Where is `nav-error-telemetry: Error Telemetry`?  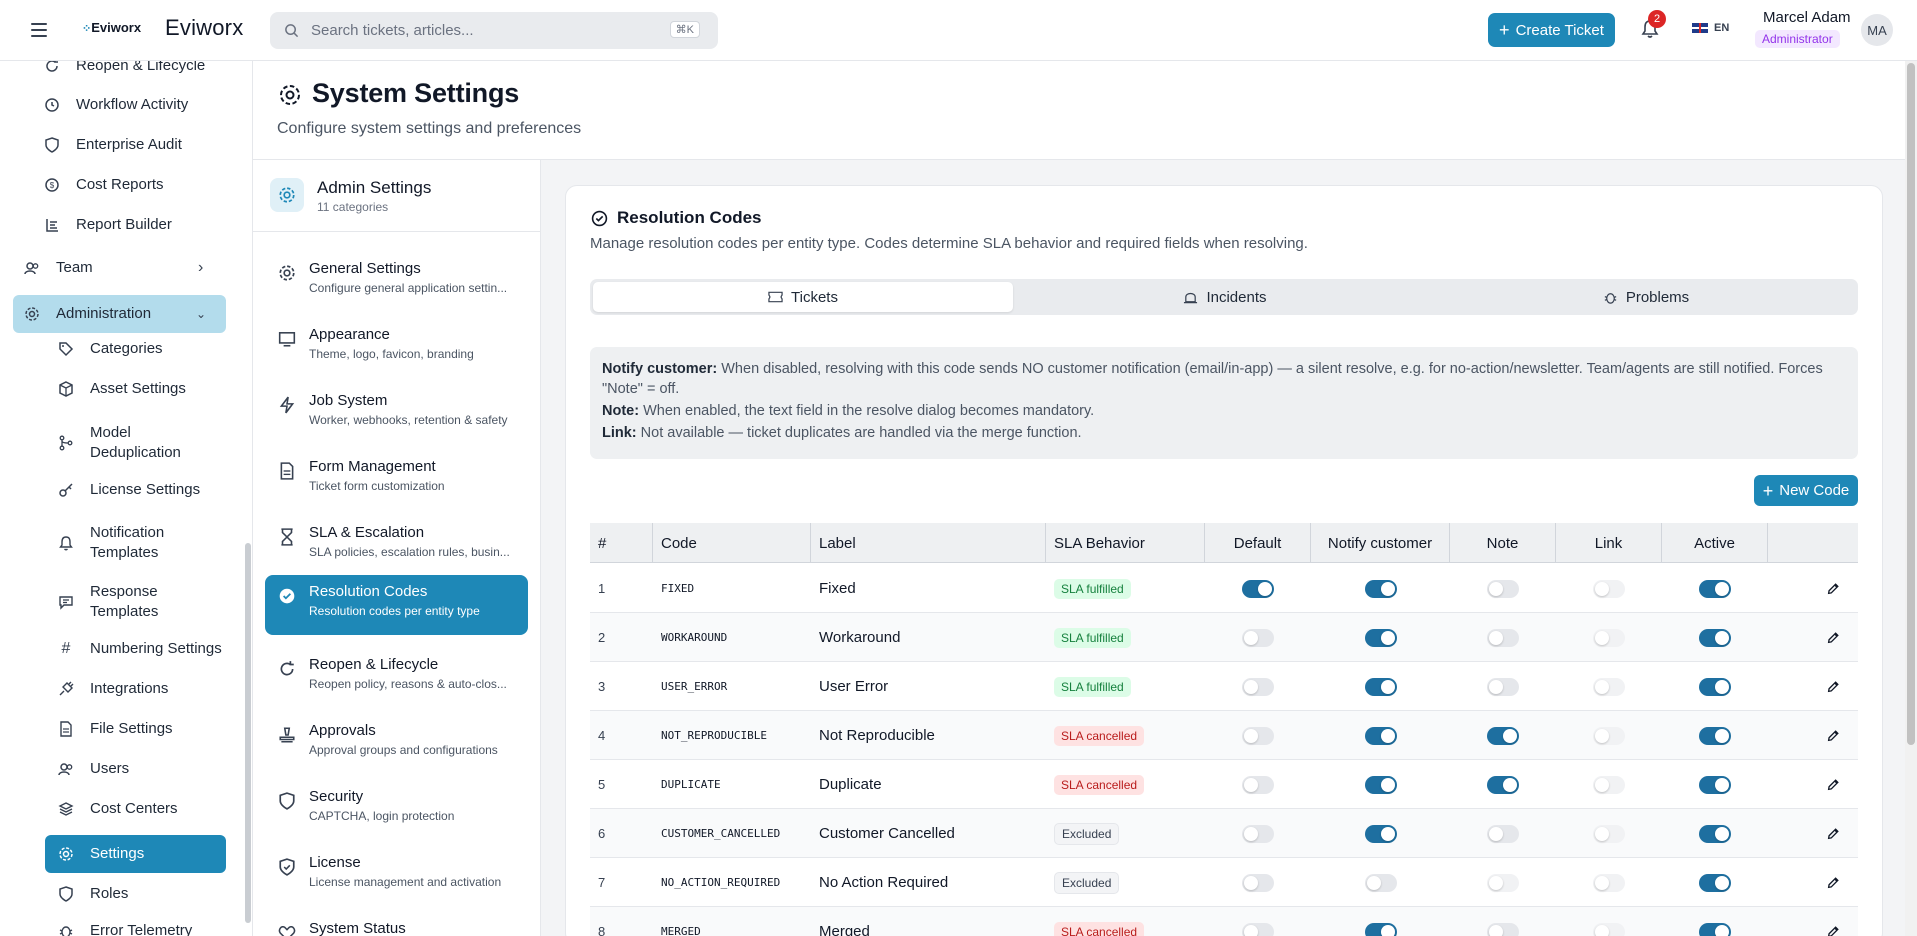 nav-error-telemetry: Error Telemetry is located at coordinates (153, 926).